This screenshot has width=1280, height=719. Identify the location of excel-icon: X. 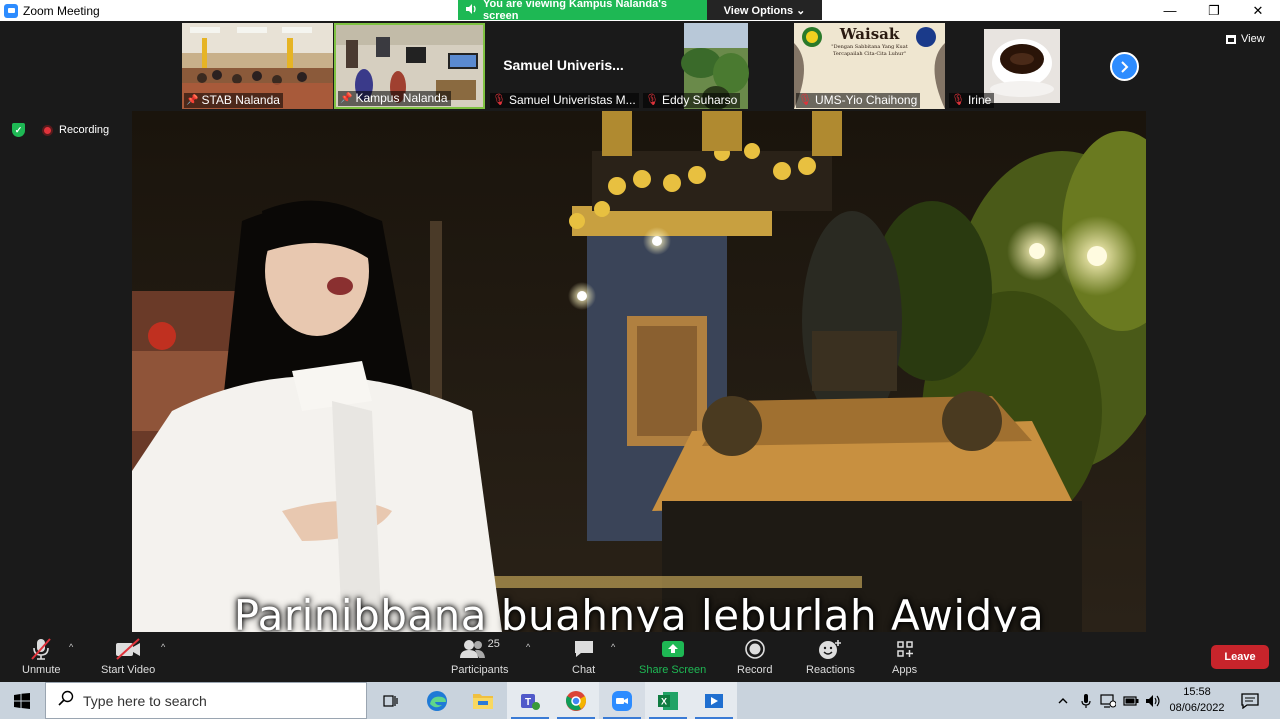
(668, 700).